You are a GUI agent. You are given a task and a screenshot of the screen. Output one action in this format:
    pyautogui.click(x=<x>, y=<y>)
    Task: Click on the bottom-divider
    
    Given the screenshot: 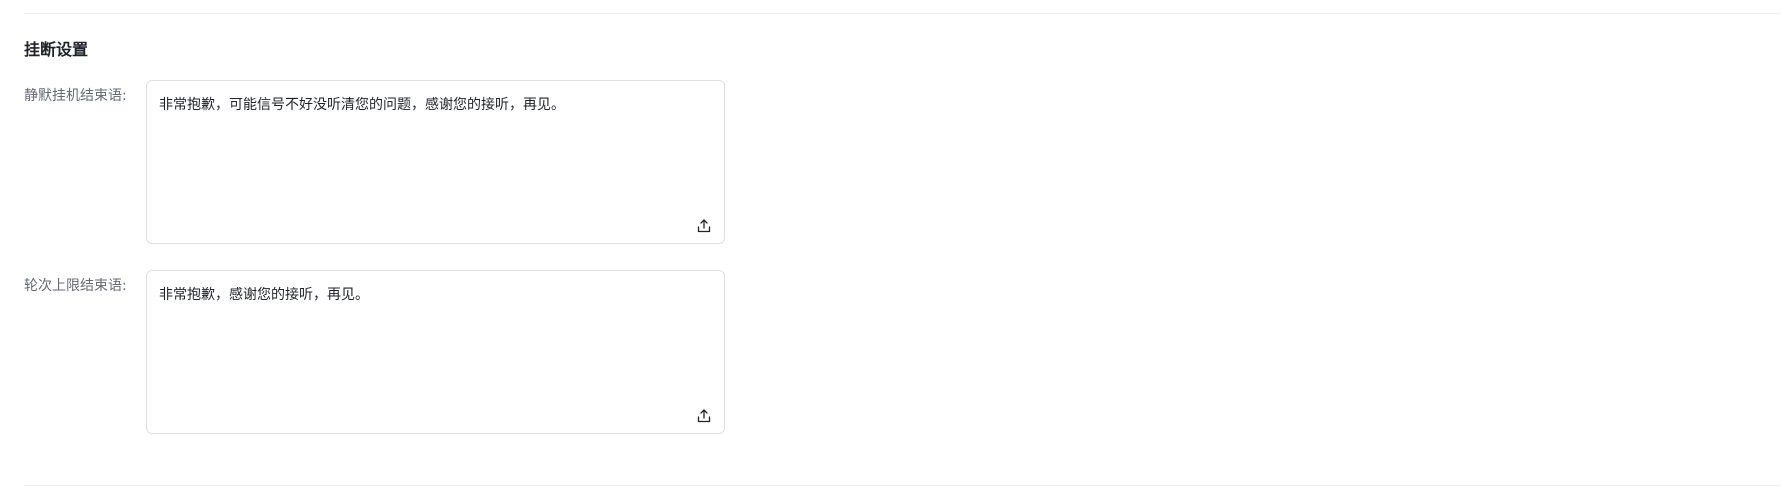 What is the action you would take?
    pyautogui.click(x=902, y=485)
    